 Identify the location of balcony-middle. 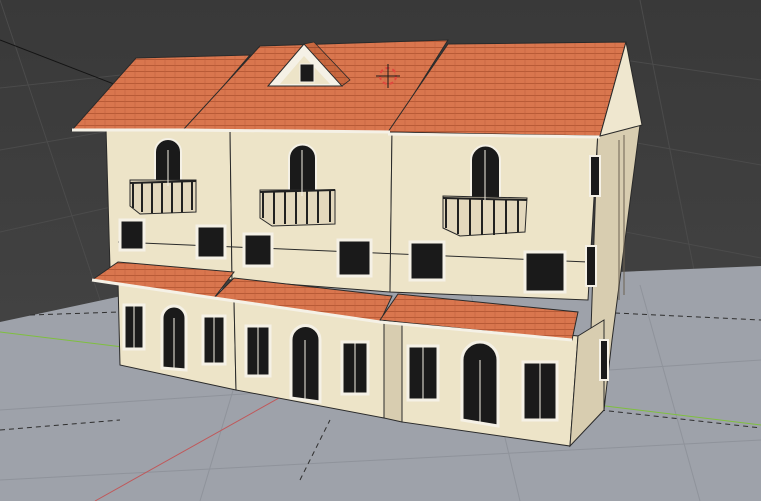
(297, 208).